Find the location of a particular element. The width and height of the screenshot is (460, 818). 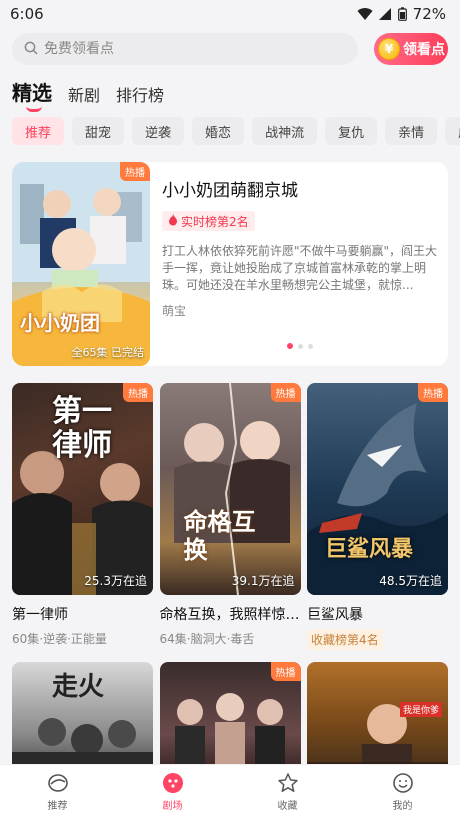

claim-points-button: ¥ 领看点 is located at coordinates (411, 49).